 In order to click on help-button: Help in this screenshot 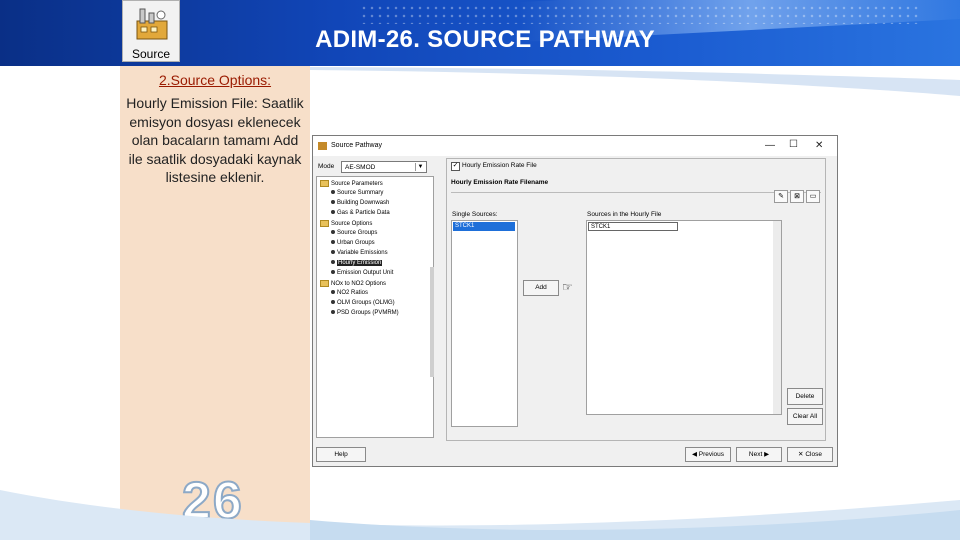, I will do `click(341, 454)`.